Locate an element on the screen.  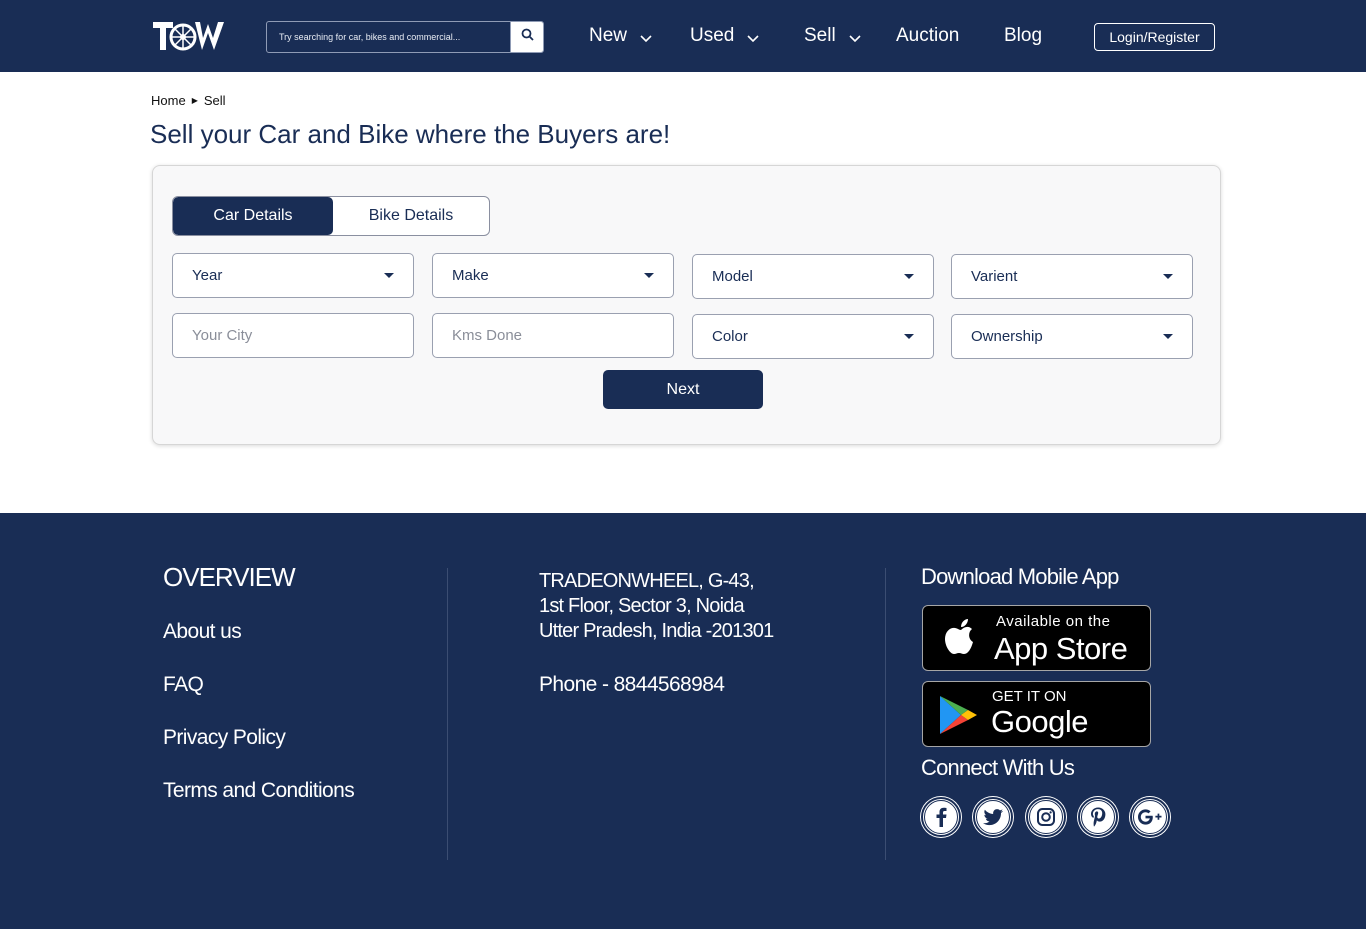
nav-sell: Sell is located at coordinates (833, 36).